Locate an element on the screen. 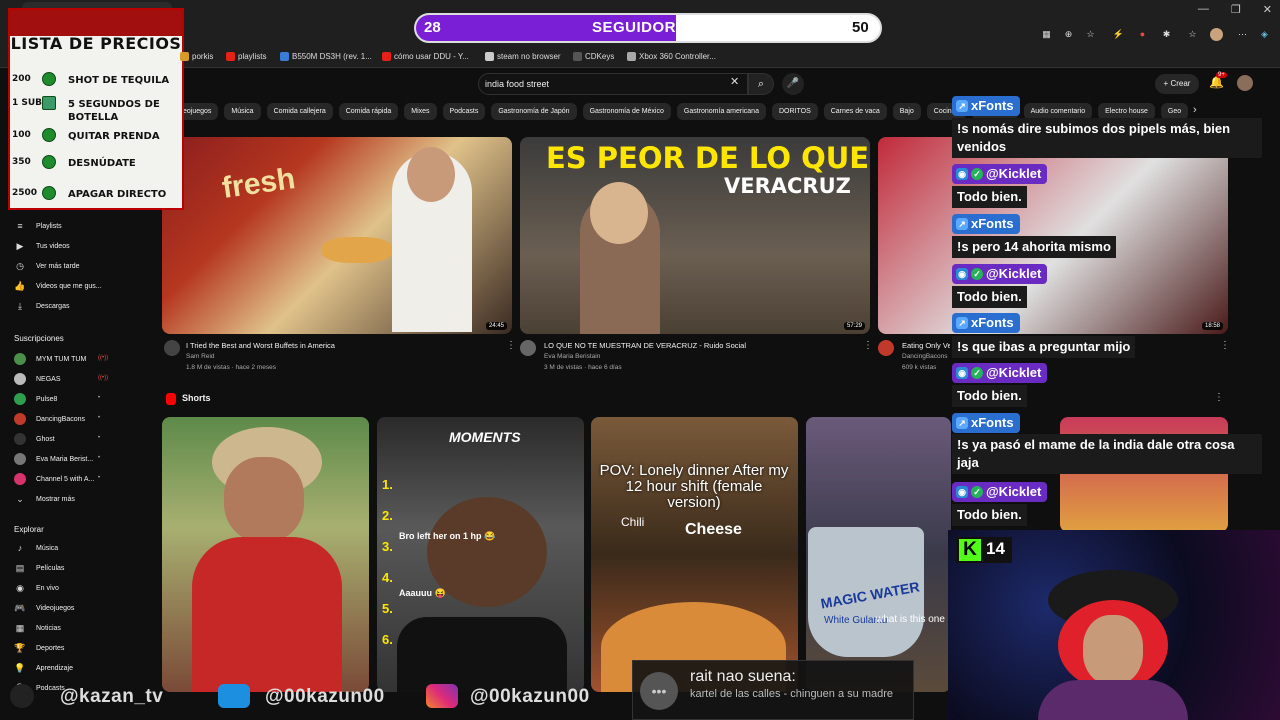  sidebar-item: ⤓ Descargas is located at coordinates (41, 306).